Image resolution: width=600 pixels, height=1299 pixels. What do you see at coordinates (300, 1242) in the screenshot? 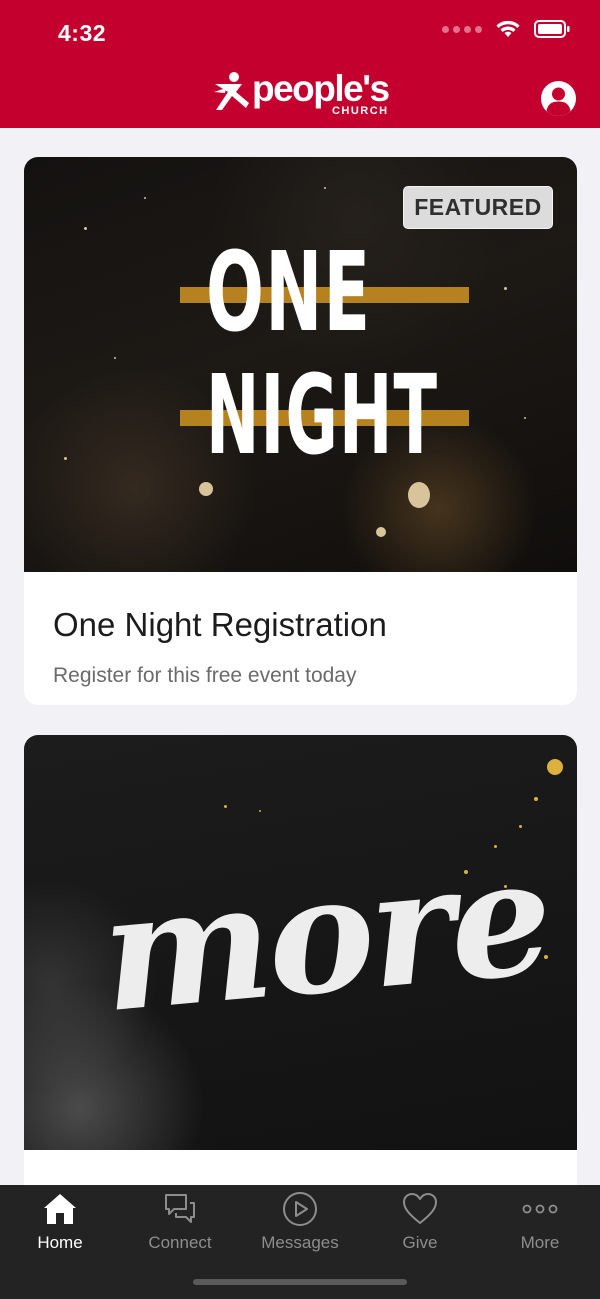
I see `tab-label: Messages` at bounding box center [300, 1242].